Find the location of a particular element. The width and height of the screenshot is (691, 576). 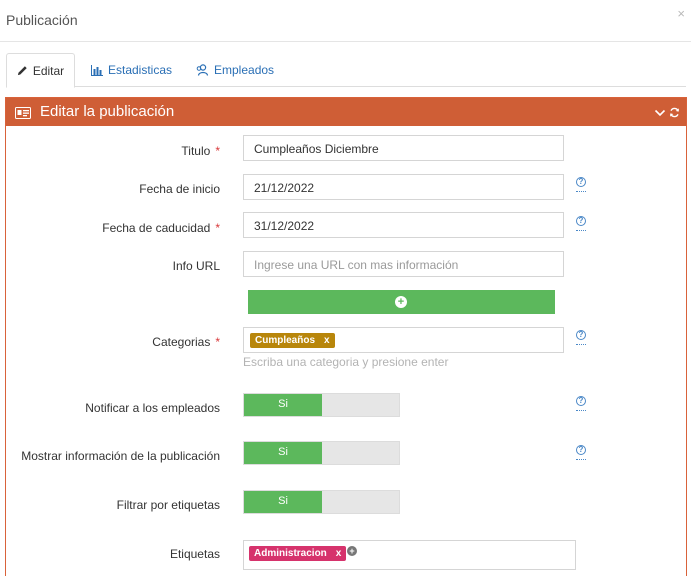

filtrar-toggle: Si is located at coordinates (321, 502).